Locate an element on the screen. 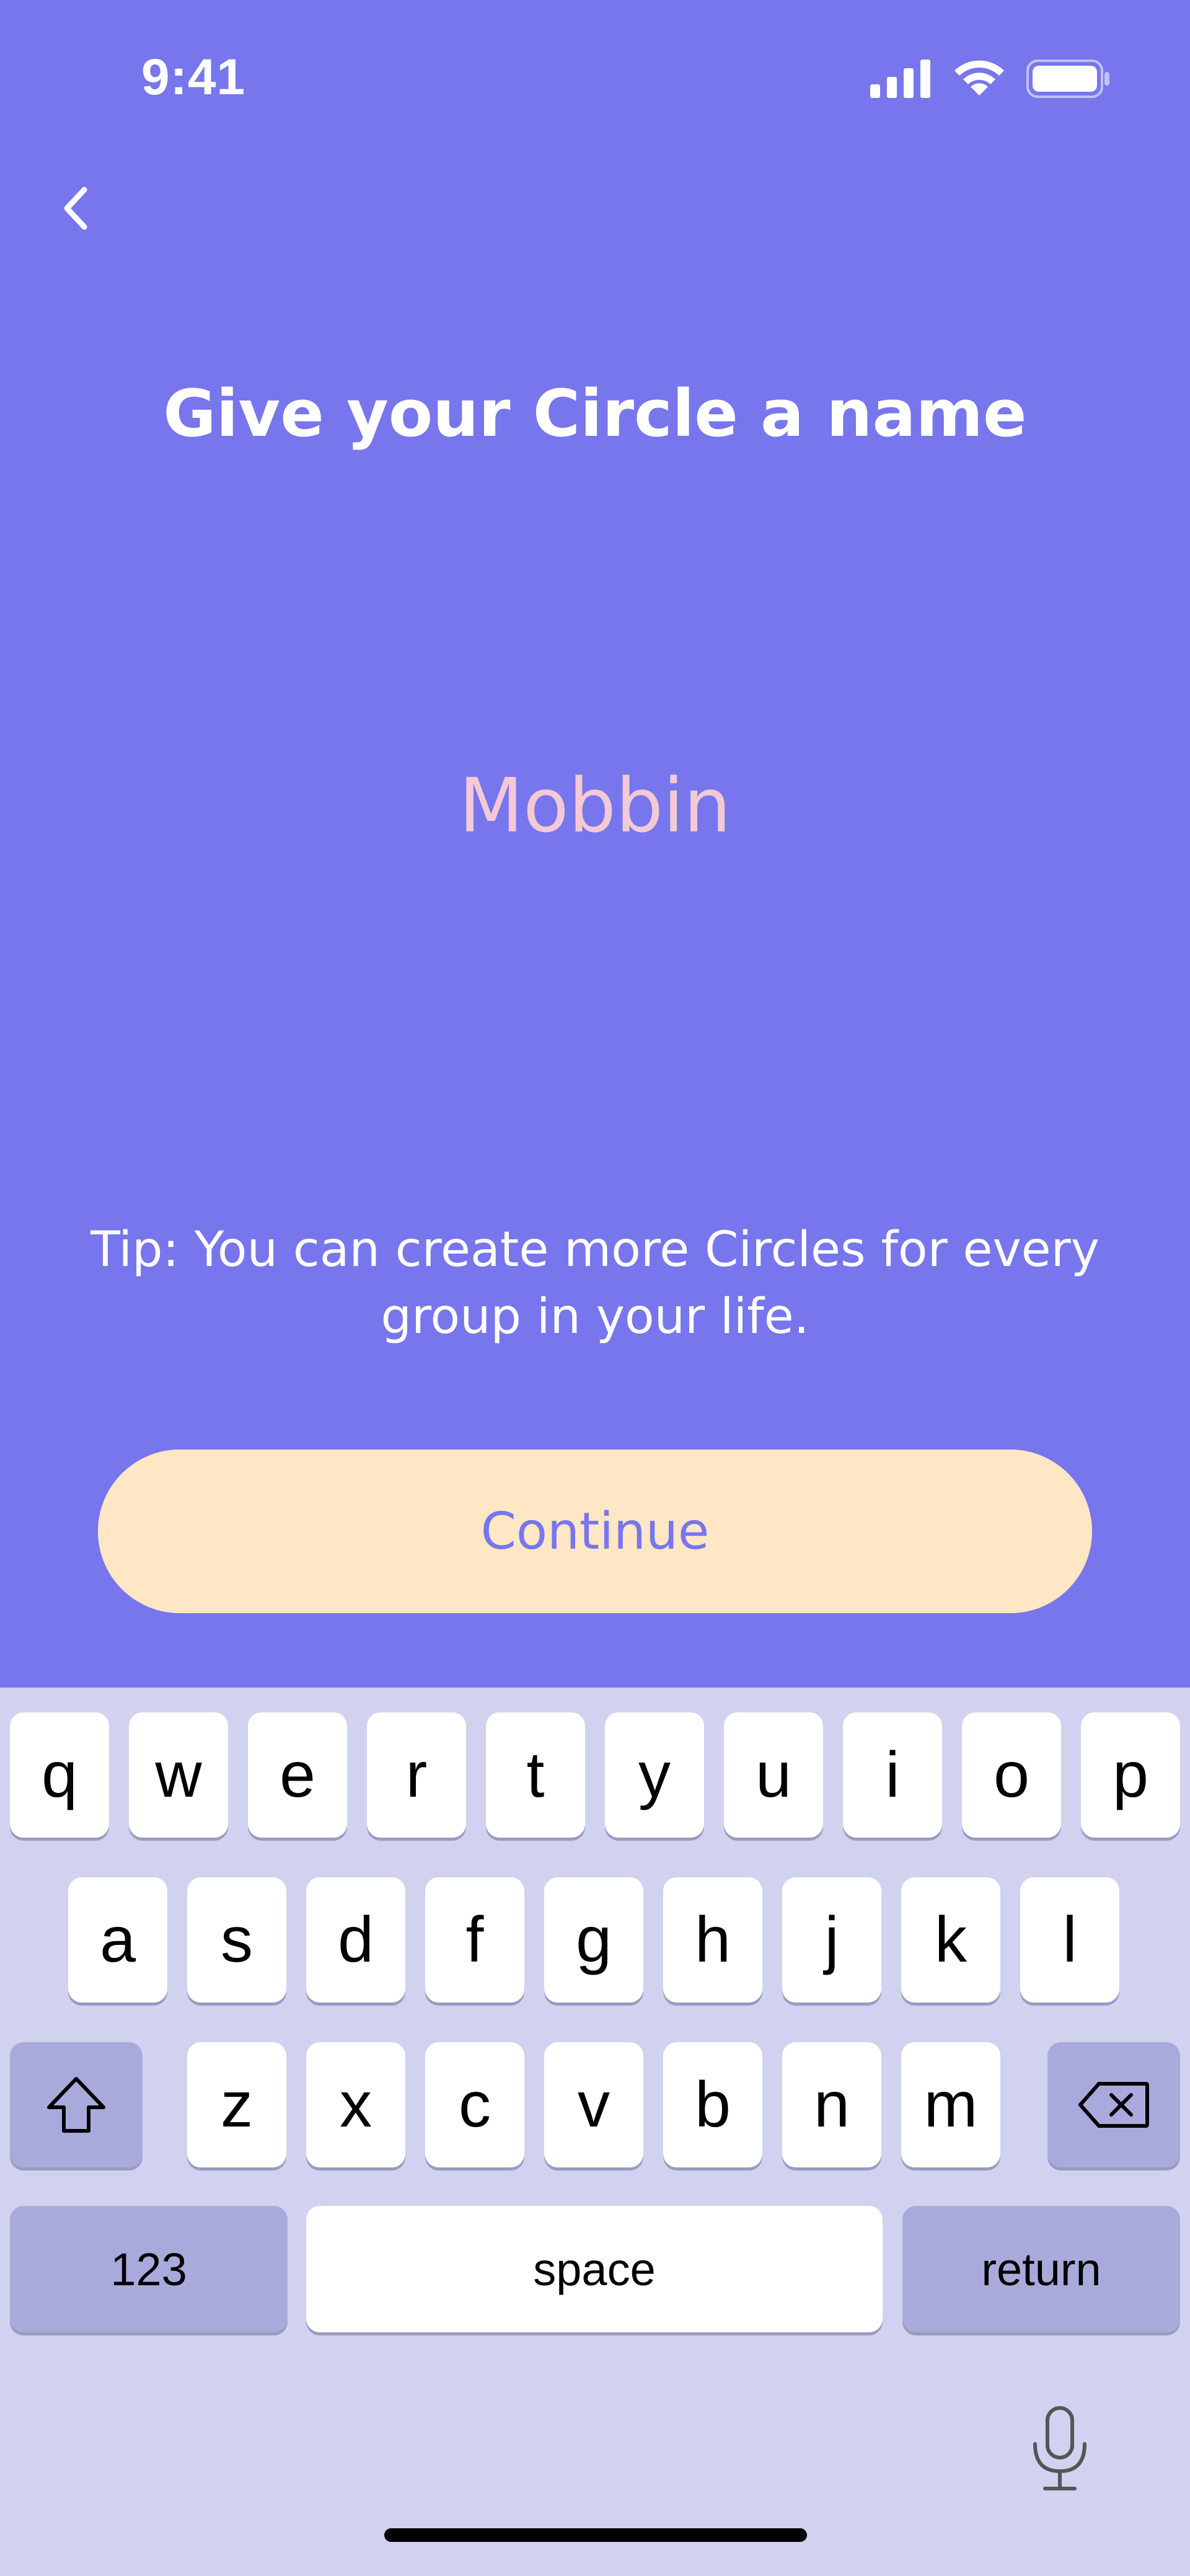  return-key: return is located at coordinates (1041, 2269).